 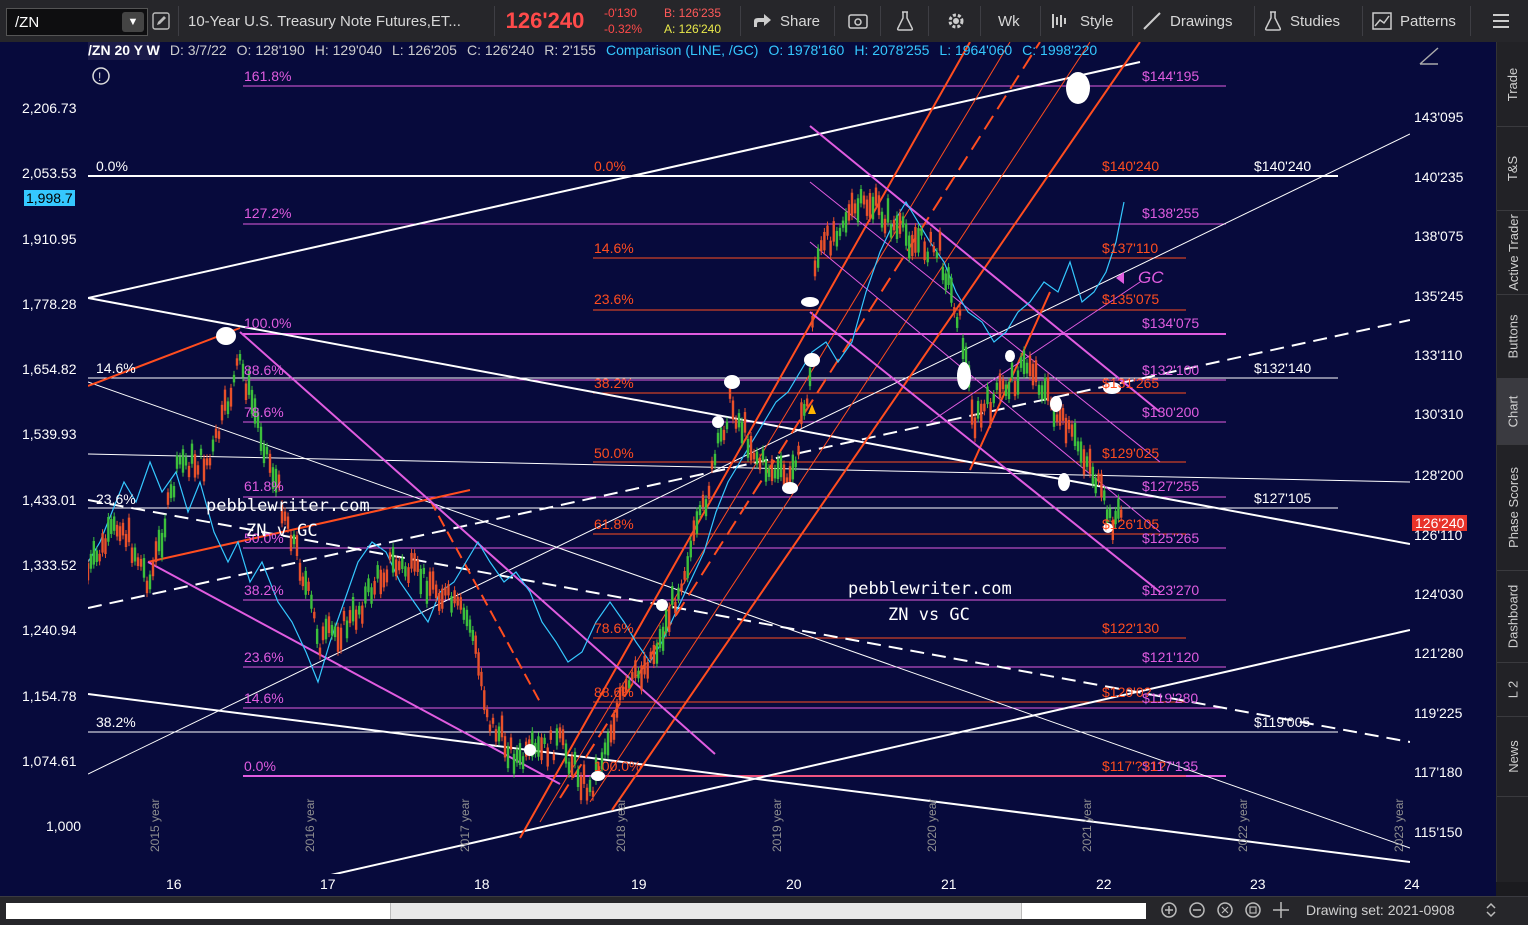 What do you see at coordinates (1512, 616) in the screenshot?
I see `tab-dashboard: Dashboard` at bounding box center [1512, 616].